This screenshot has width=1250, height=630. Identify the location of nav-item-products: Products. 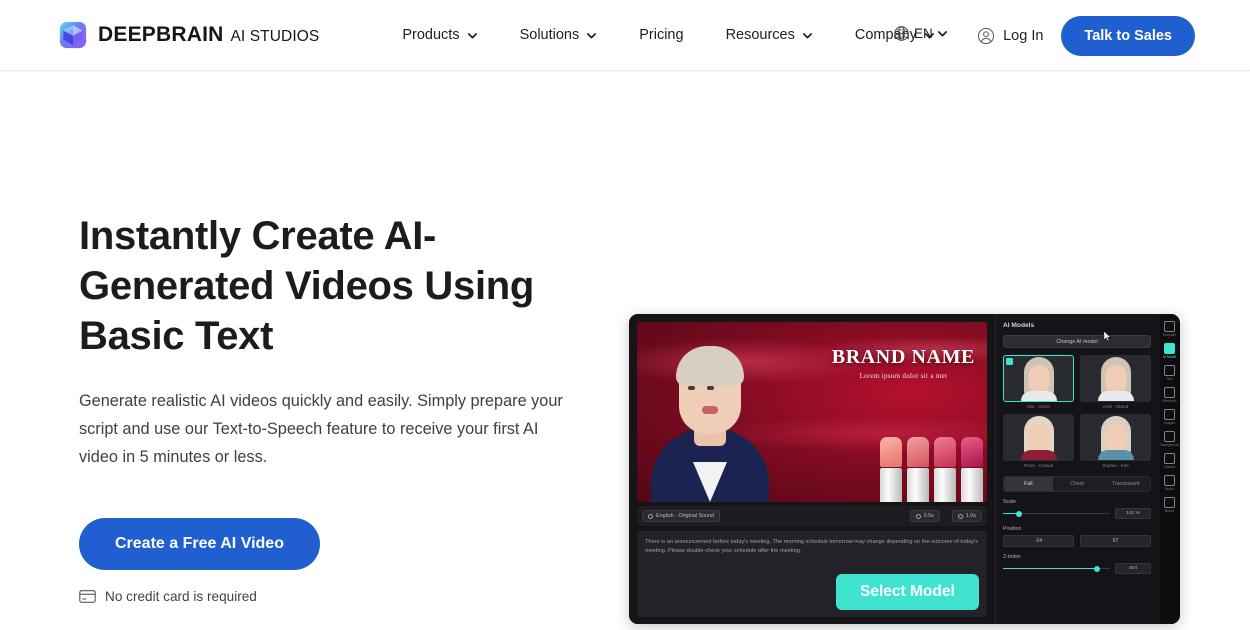
(439, 35).